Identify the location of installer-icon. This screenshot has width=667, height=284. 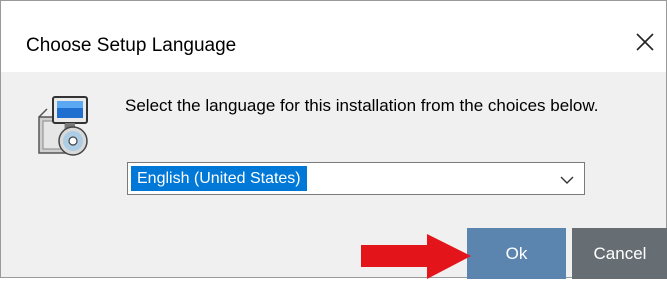
(64, 127).